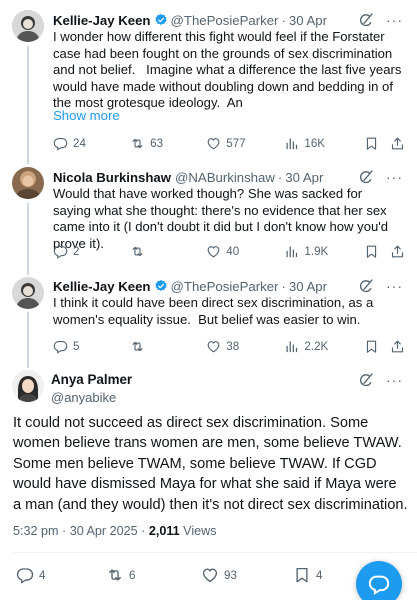  I want to click on repost-count: 63, so click(157, 143).